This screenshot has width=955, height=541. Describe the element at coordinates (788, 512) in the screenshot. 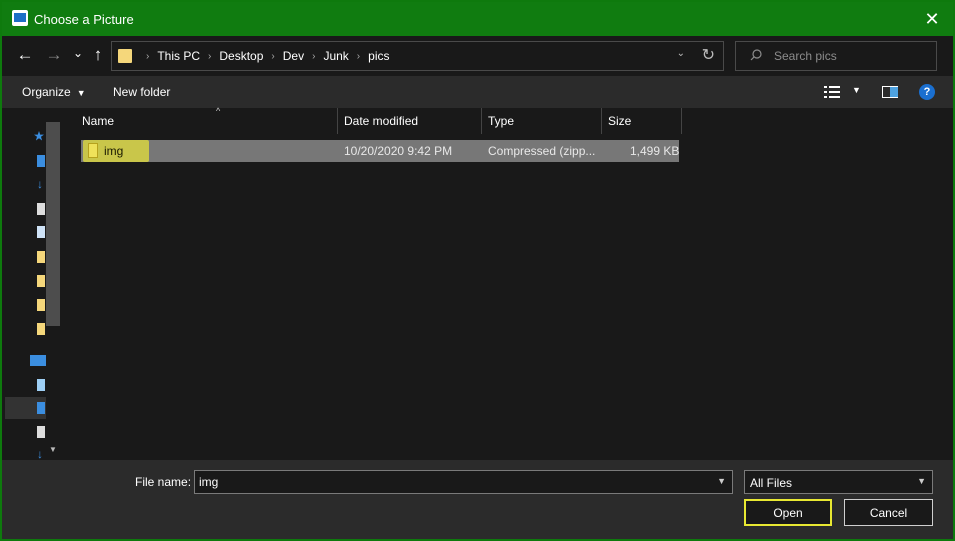

I see `open-button: Open` at that location.